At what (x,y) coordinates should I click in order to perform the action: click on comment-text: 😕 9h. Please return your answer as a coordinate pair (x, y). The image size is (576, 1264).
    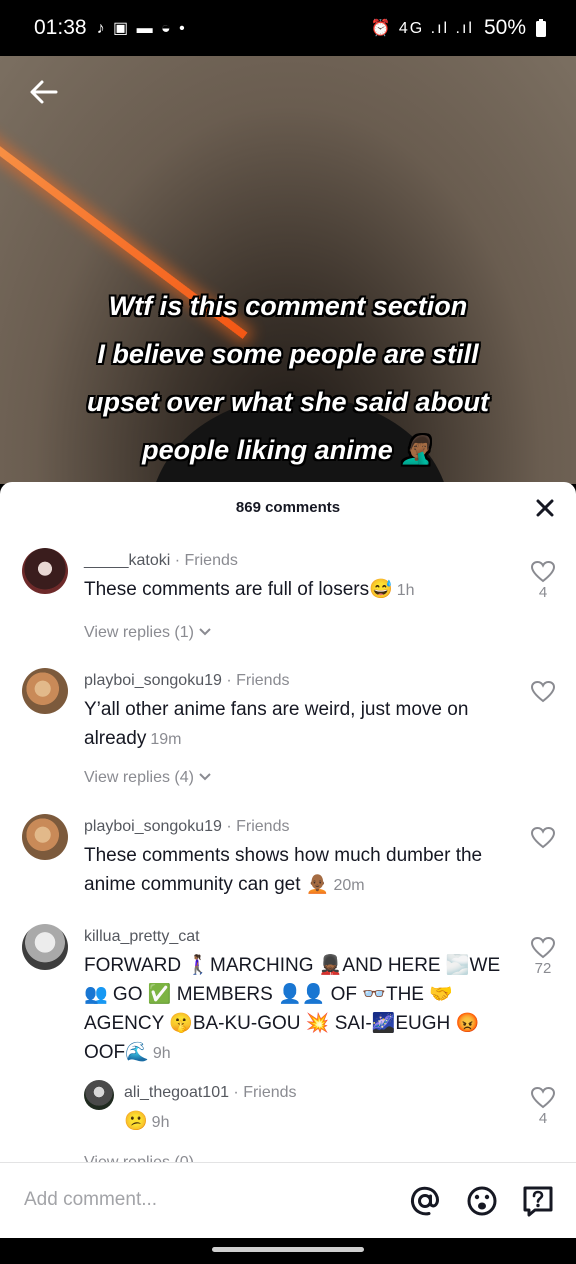
    Looking at the image, I should click on (315, 1122).